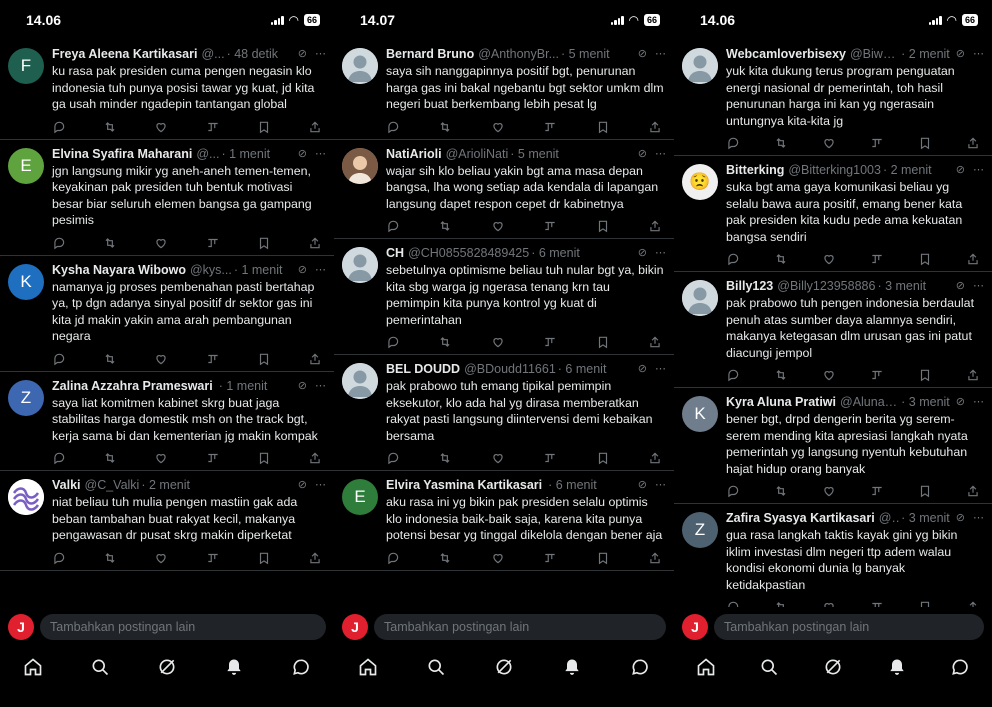 The height and width of the screenshot is (707, 992). I want to click on author-name: Valki, so click(66, 485).